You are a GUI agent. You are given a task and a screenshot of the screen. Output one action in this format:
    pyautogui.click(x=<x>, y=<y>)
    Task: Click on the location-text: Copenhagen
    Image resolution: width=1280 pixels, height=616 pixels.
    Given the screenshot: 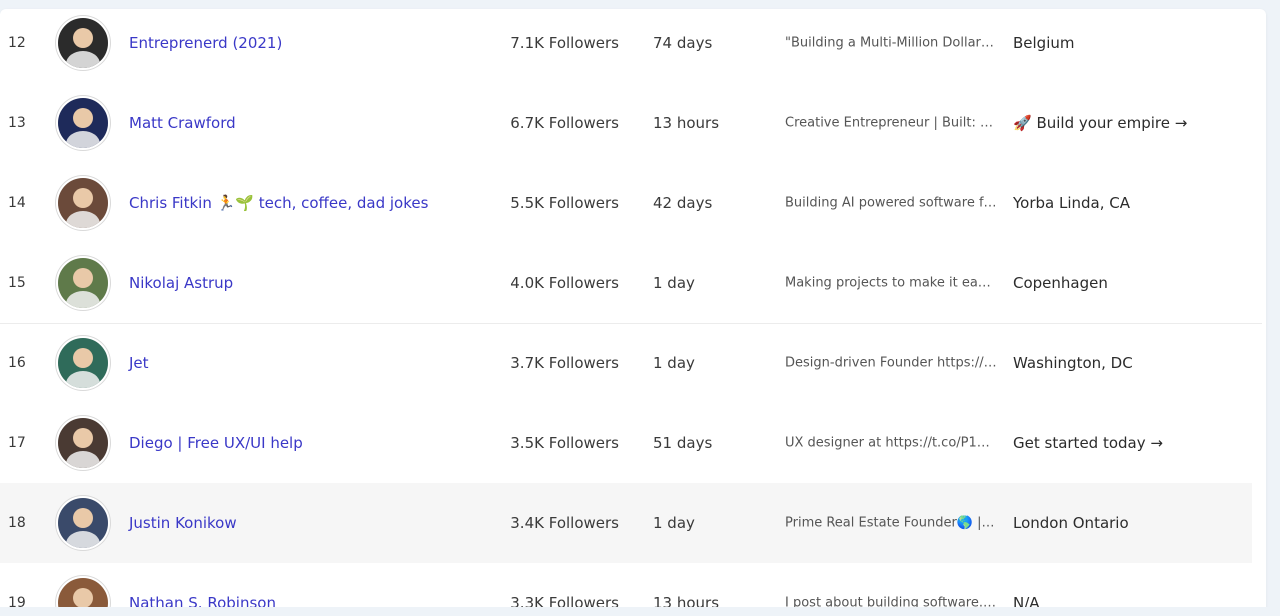 What is the action you would take?
    pyautogui.click(x=1060, y=283)
    